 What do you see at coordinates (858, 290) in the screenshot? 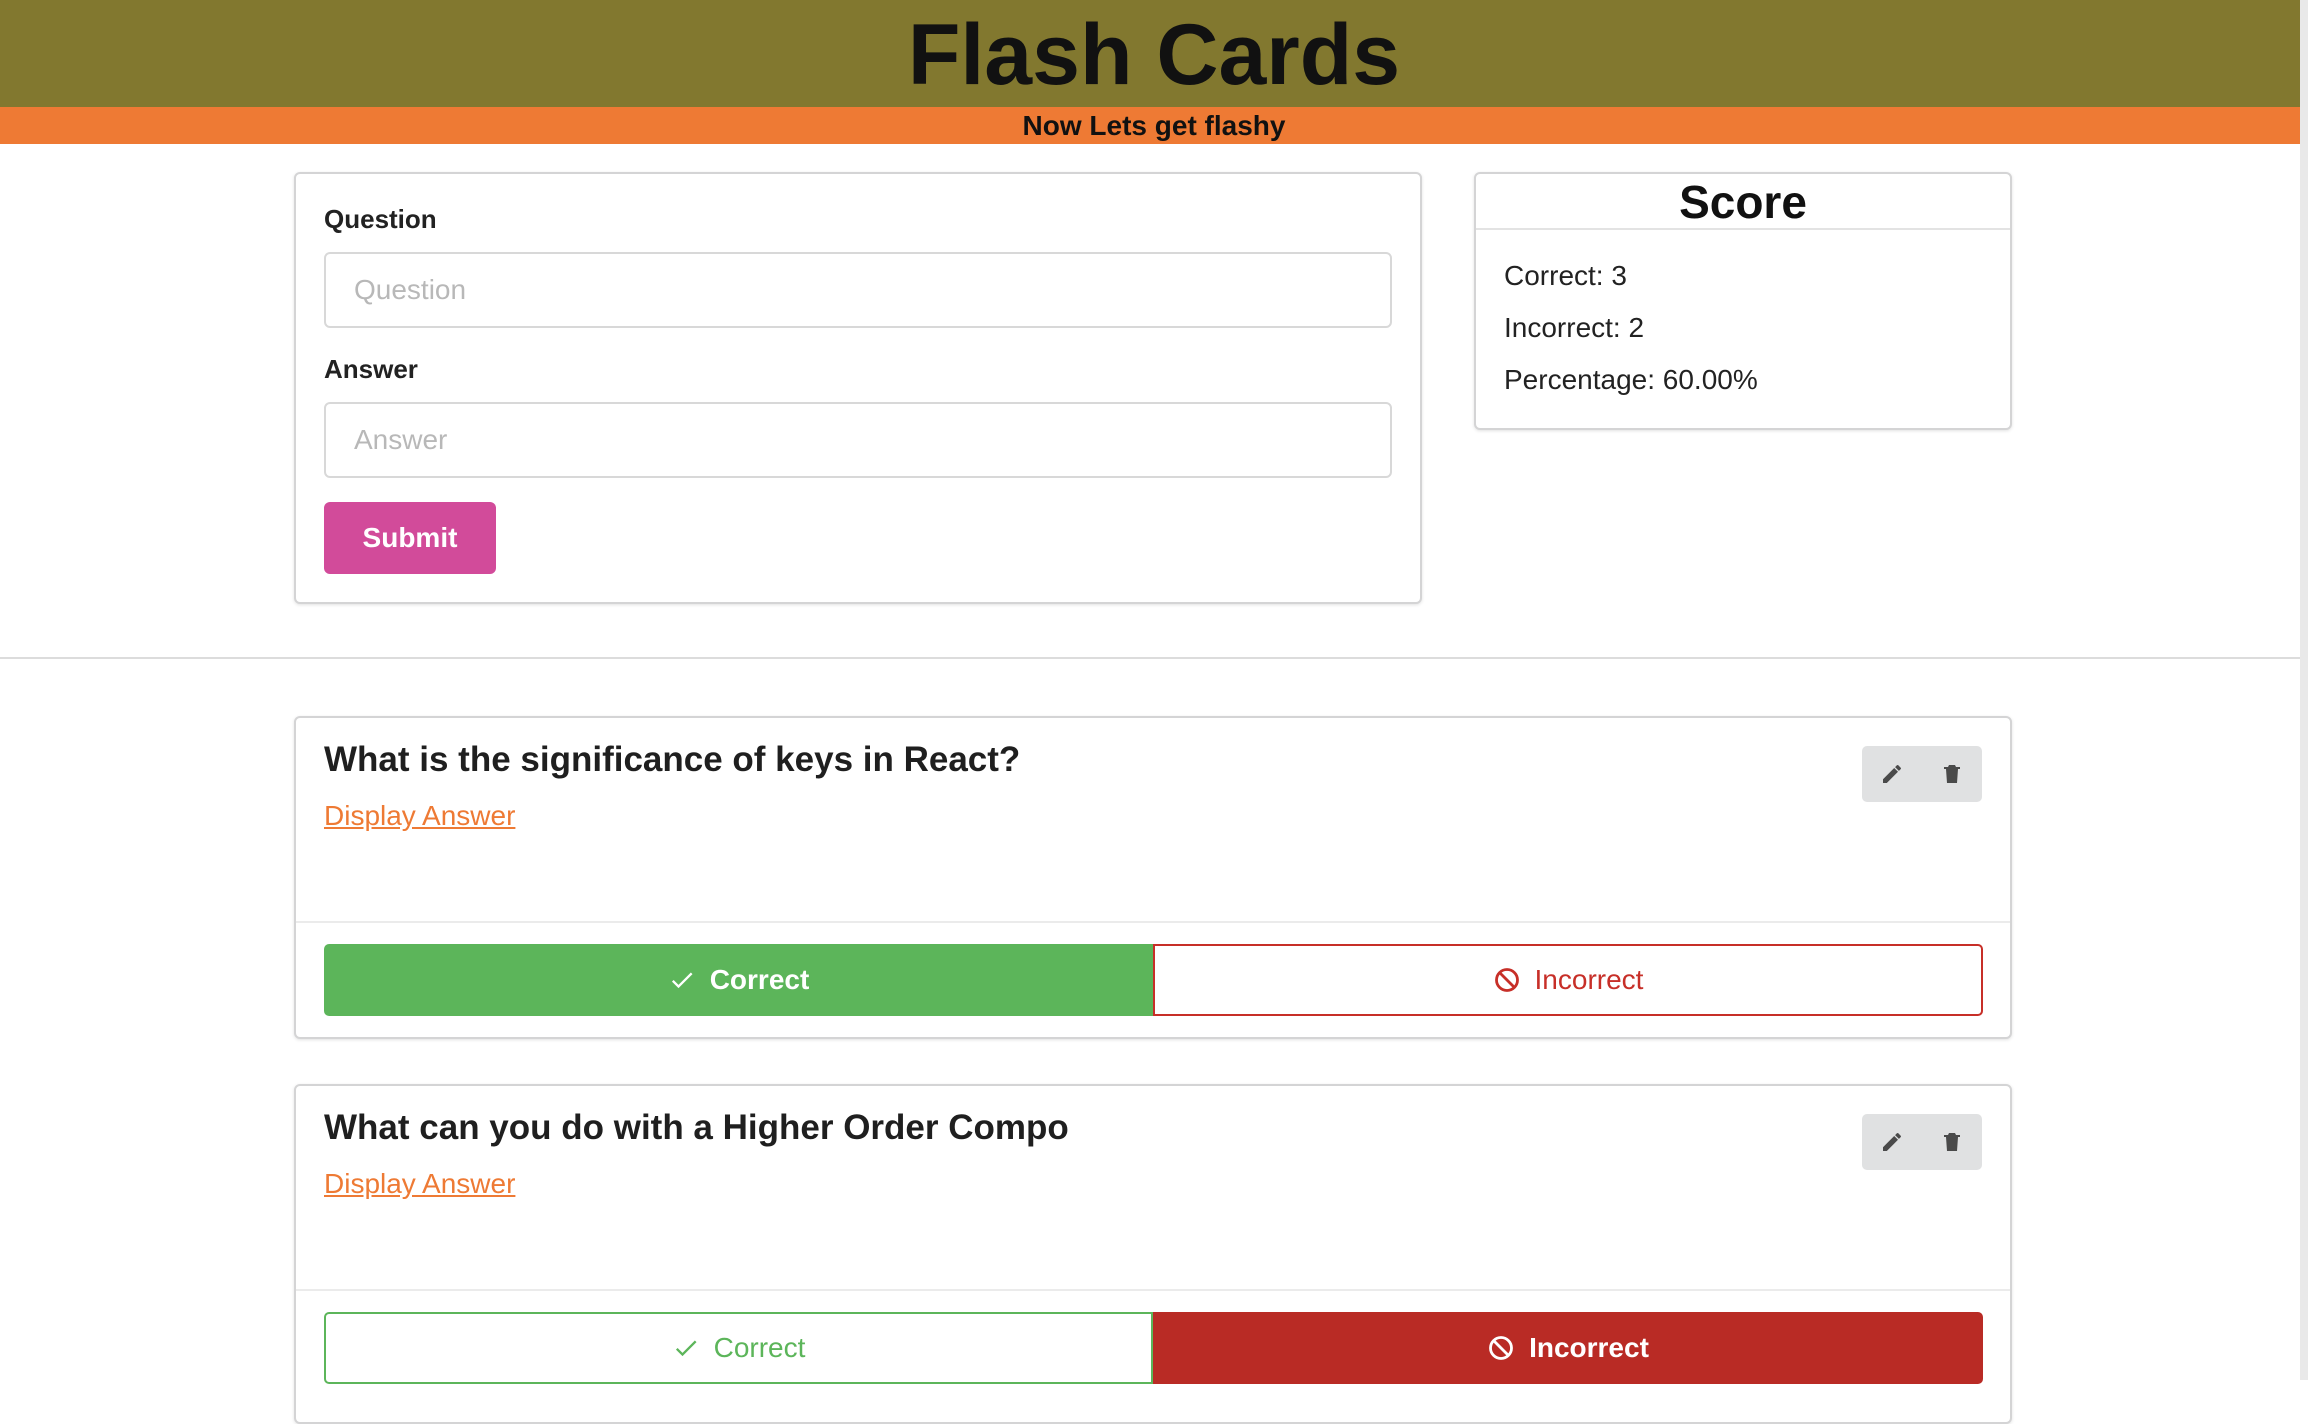
I see `question-input` at bounding box center [858, 290].